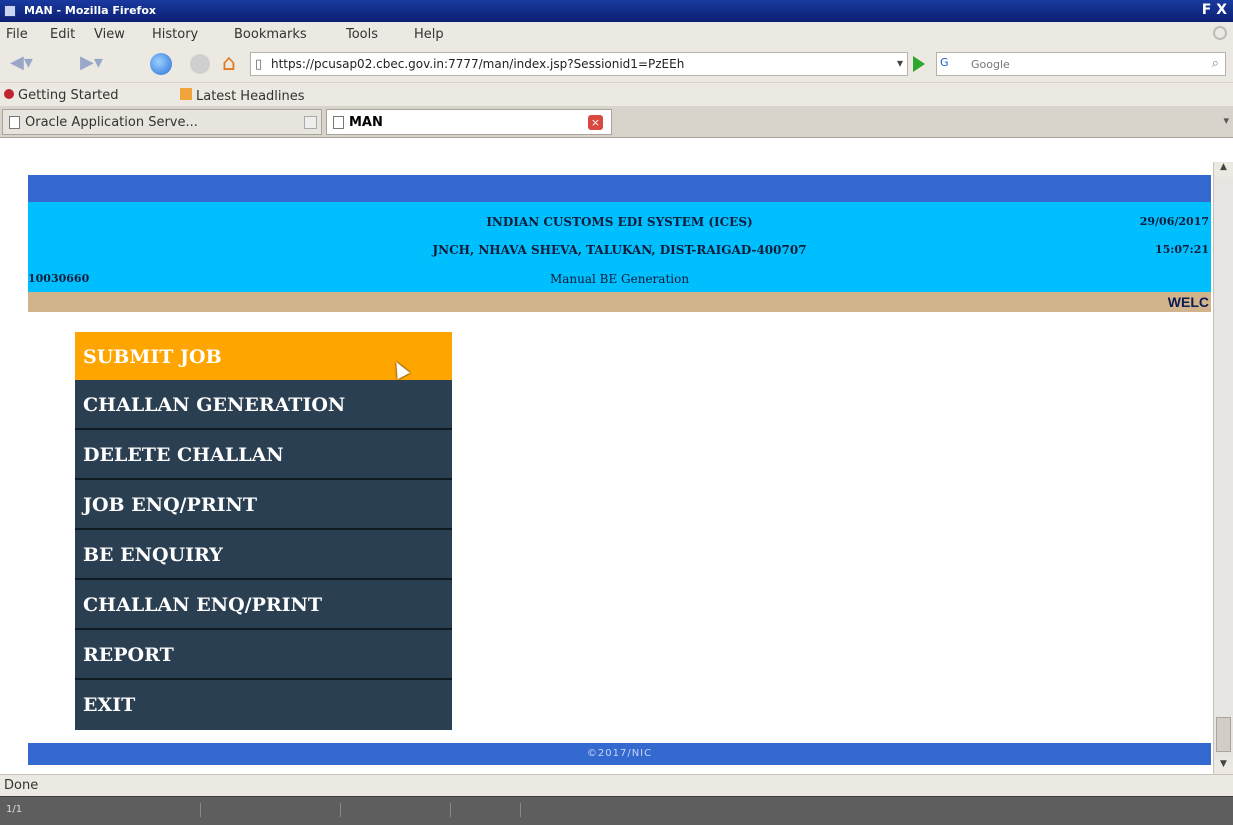  Describe the element at coordinates (616, 94) in the screenshot. I see `bookmarks-toolbar: Getting Started Latest Headlines` at that location.